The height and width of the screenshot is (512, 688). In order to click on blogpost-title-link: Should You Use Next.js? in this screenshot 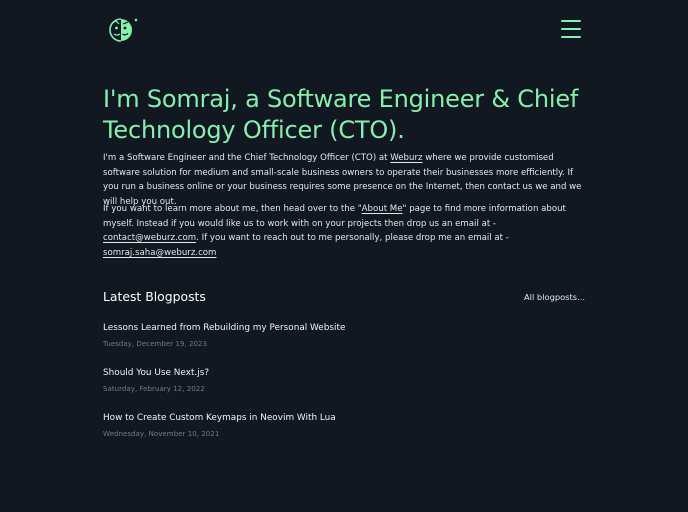, I will do `click(344, 373)`.